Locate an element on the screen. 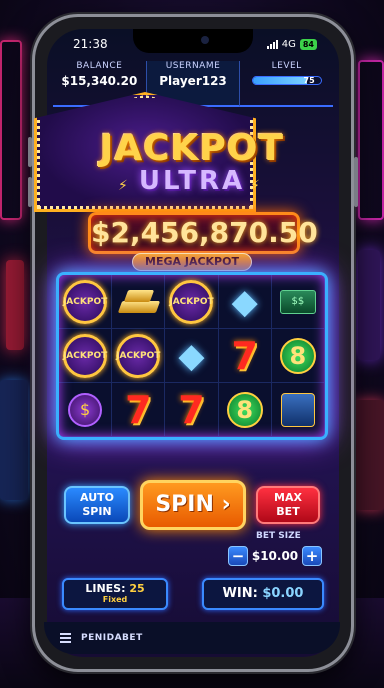 The width and height of the screenshot is (384, 688). level-panel: LEVEL 75 is located at coordinates (287, 84).